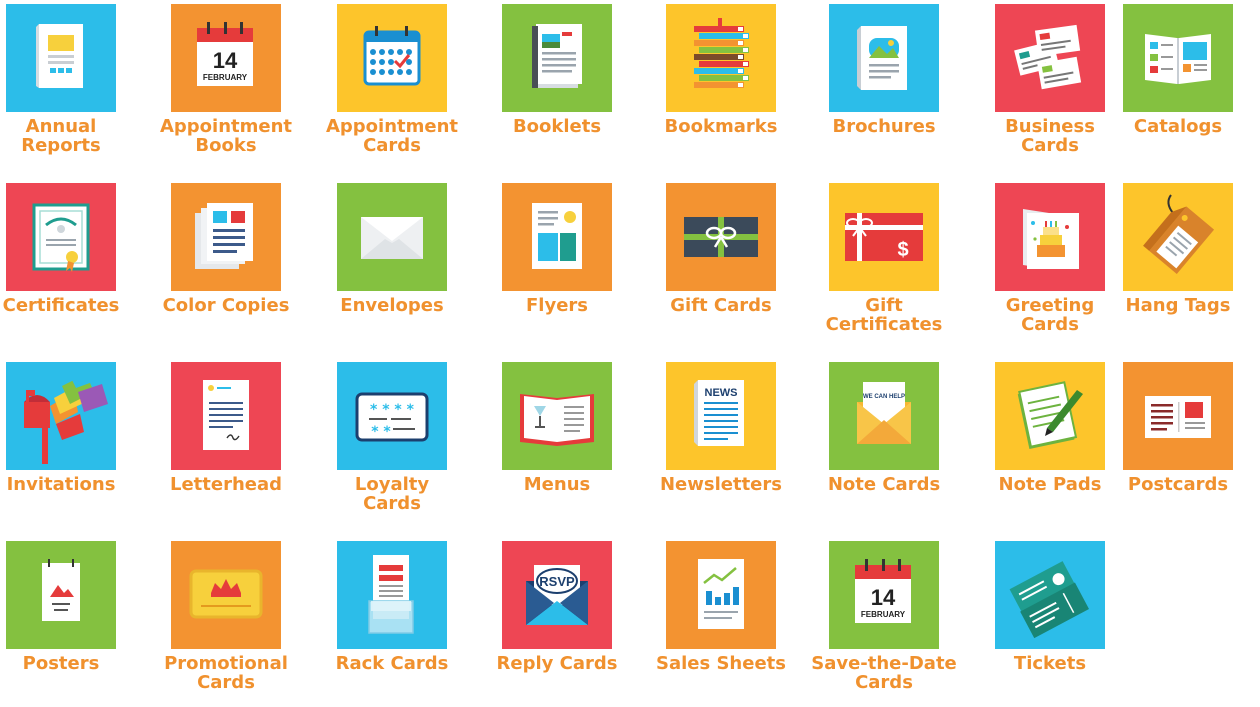 The image size is (1260, 707). I want to click on brochure-icon, so click(884, 58).